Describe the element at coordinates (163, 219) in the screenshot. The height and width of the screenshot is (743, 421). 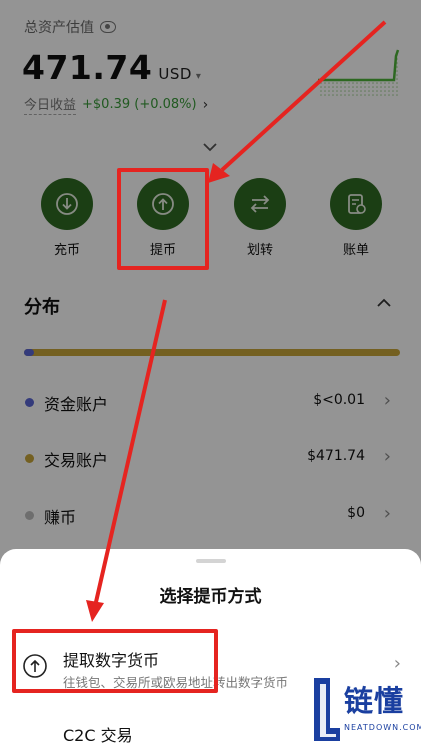
I see `highlight-withdraw-box` at that location.